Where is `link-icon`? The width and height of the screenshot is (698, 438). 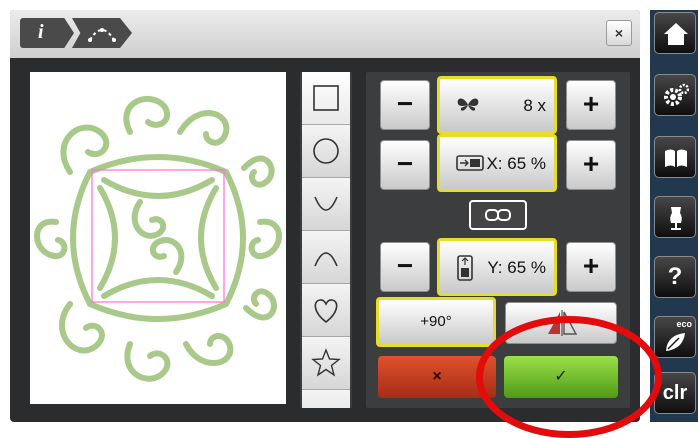
link-icon is located at coordinates (498, 215).